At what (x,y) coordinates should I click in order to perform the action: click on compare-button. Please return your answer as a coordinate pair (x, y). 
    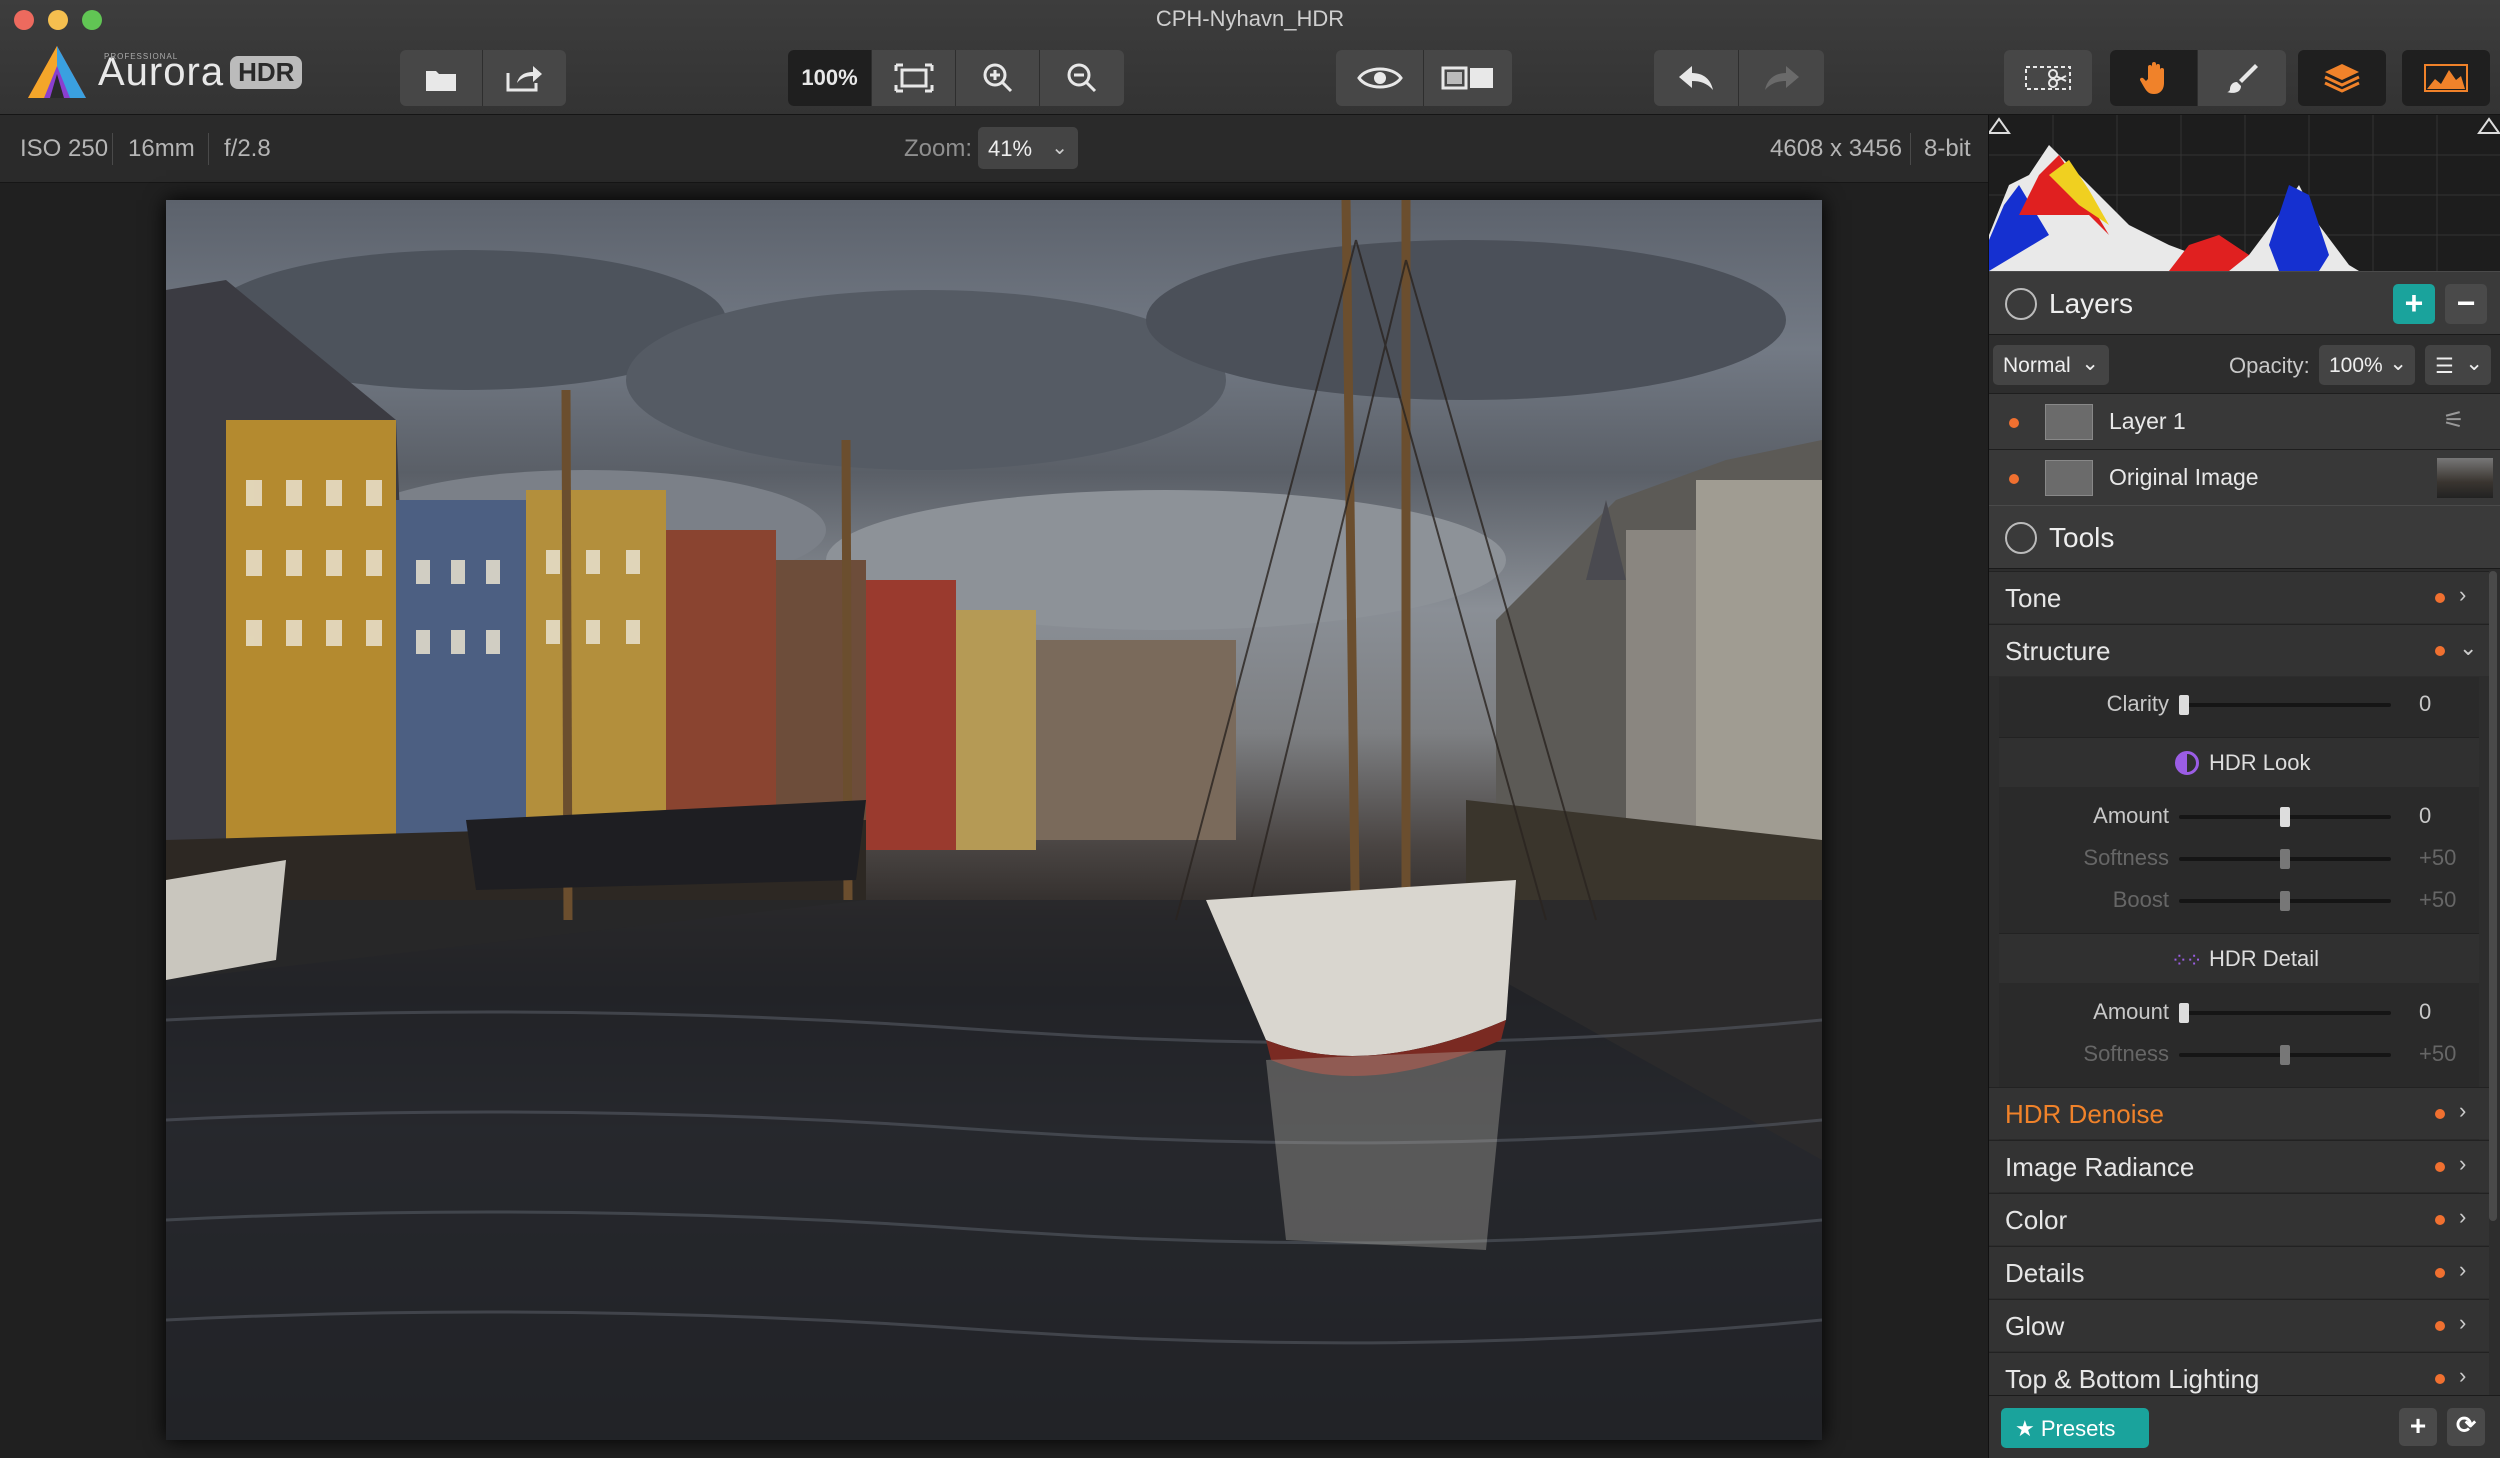
    Looking at the image, I should click on (1468, 78).